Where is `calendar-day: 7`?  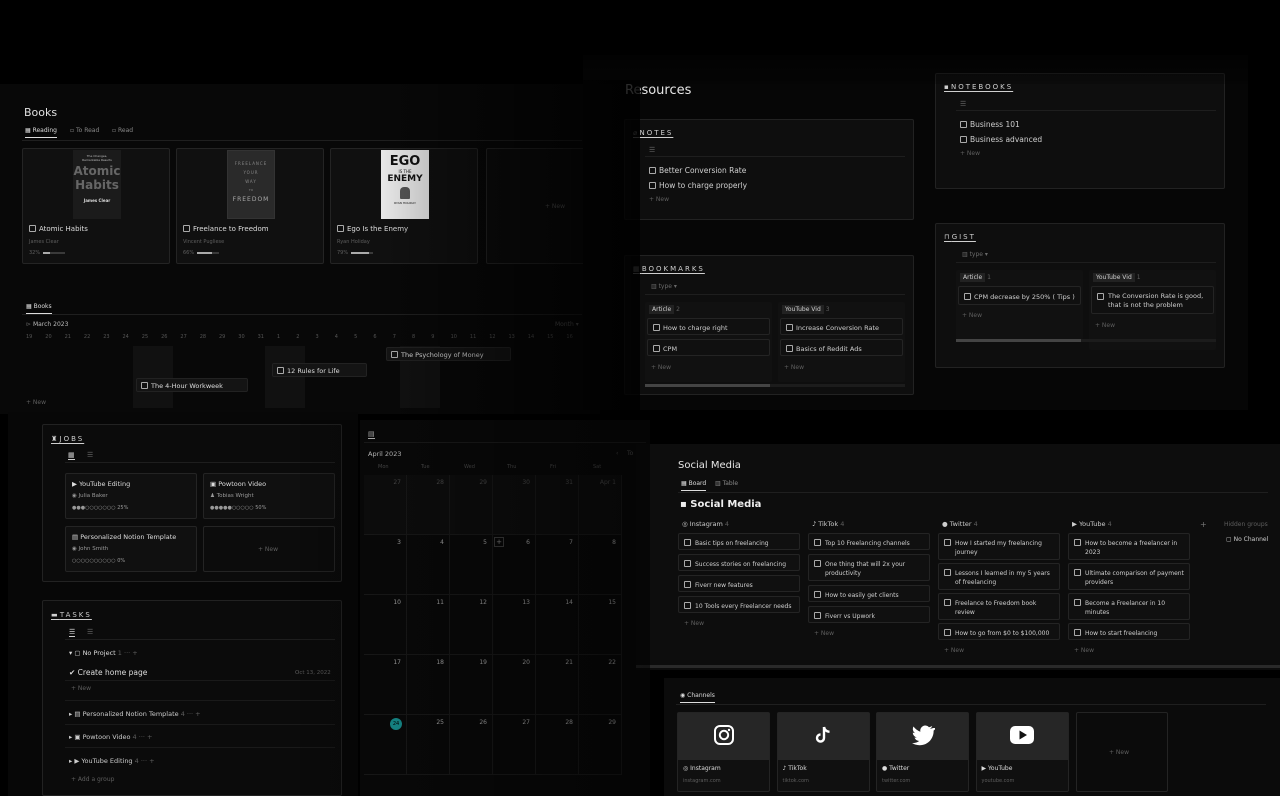 calendar-day: 7 is located at coordinates (557, 565).